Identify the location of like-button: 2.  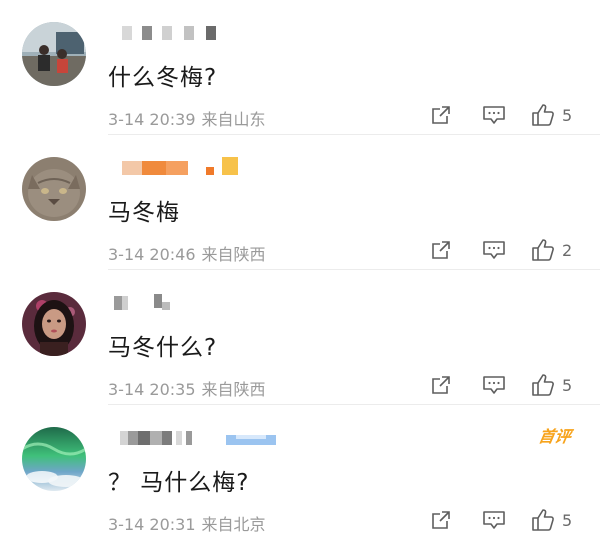
(551, 250).